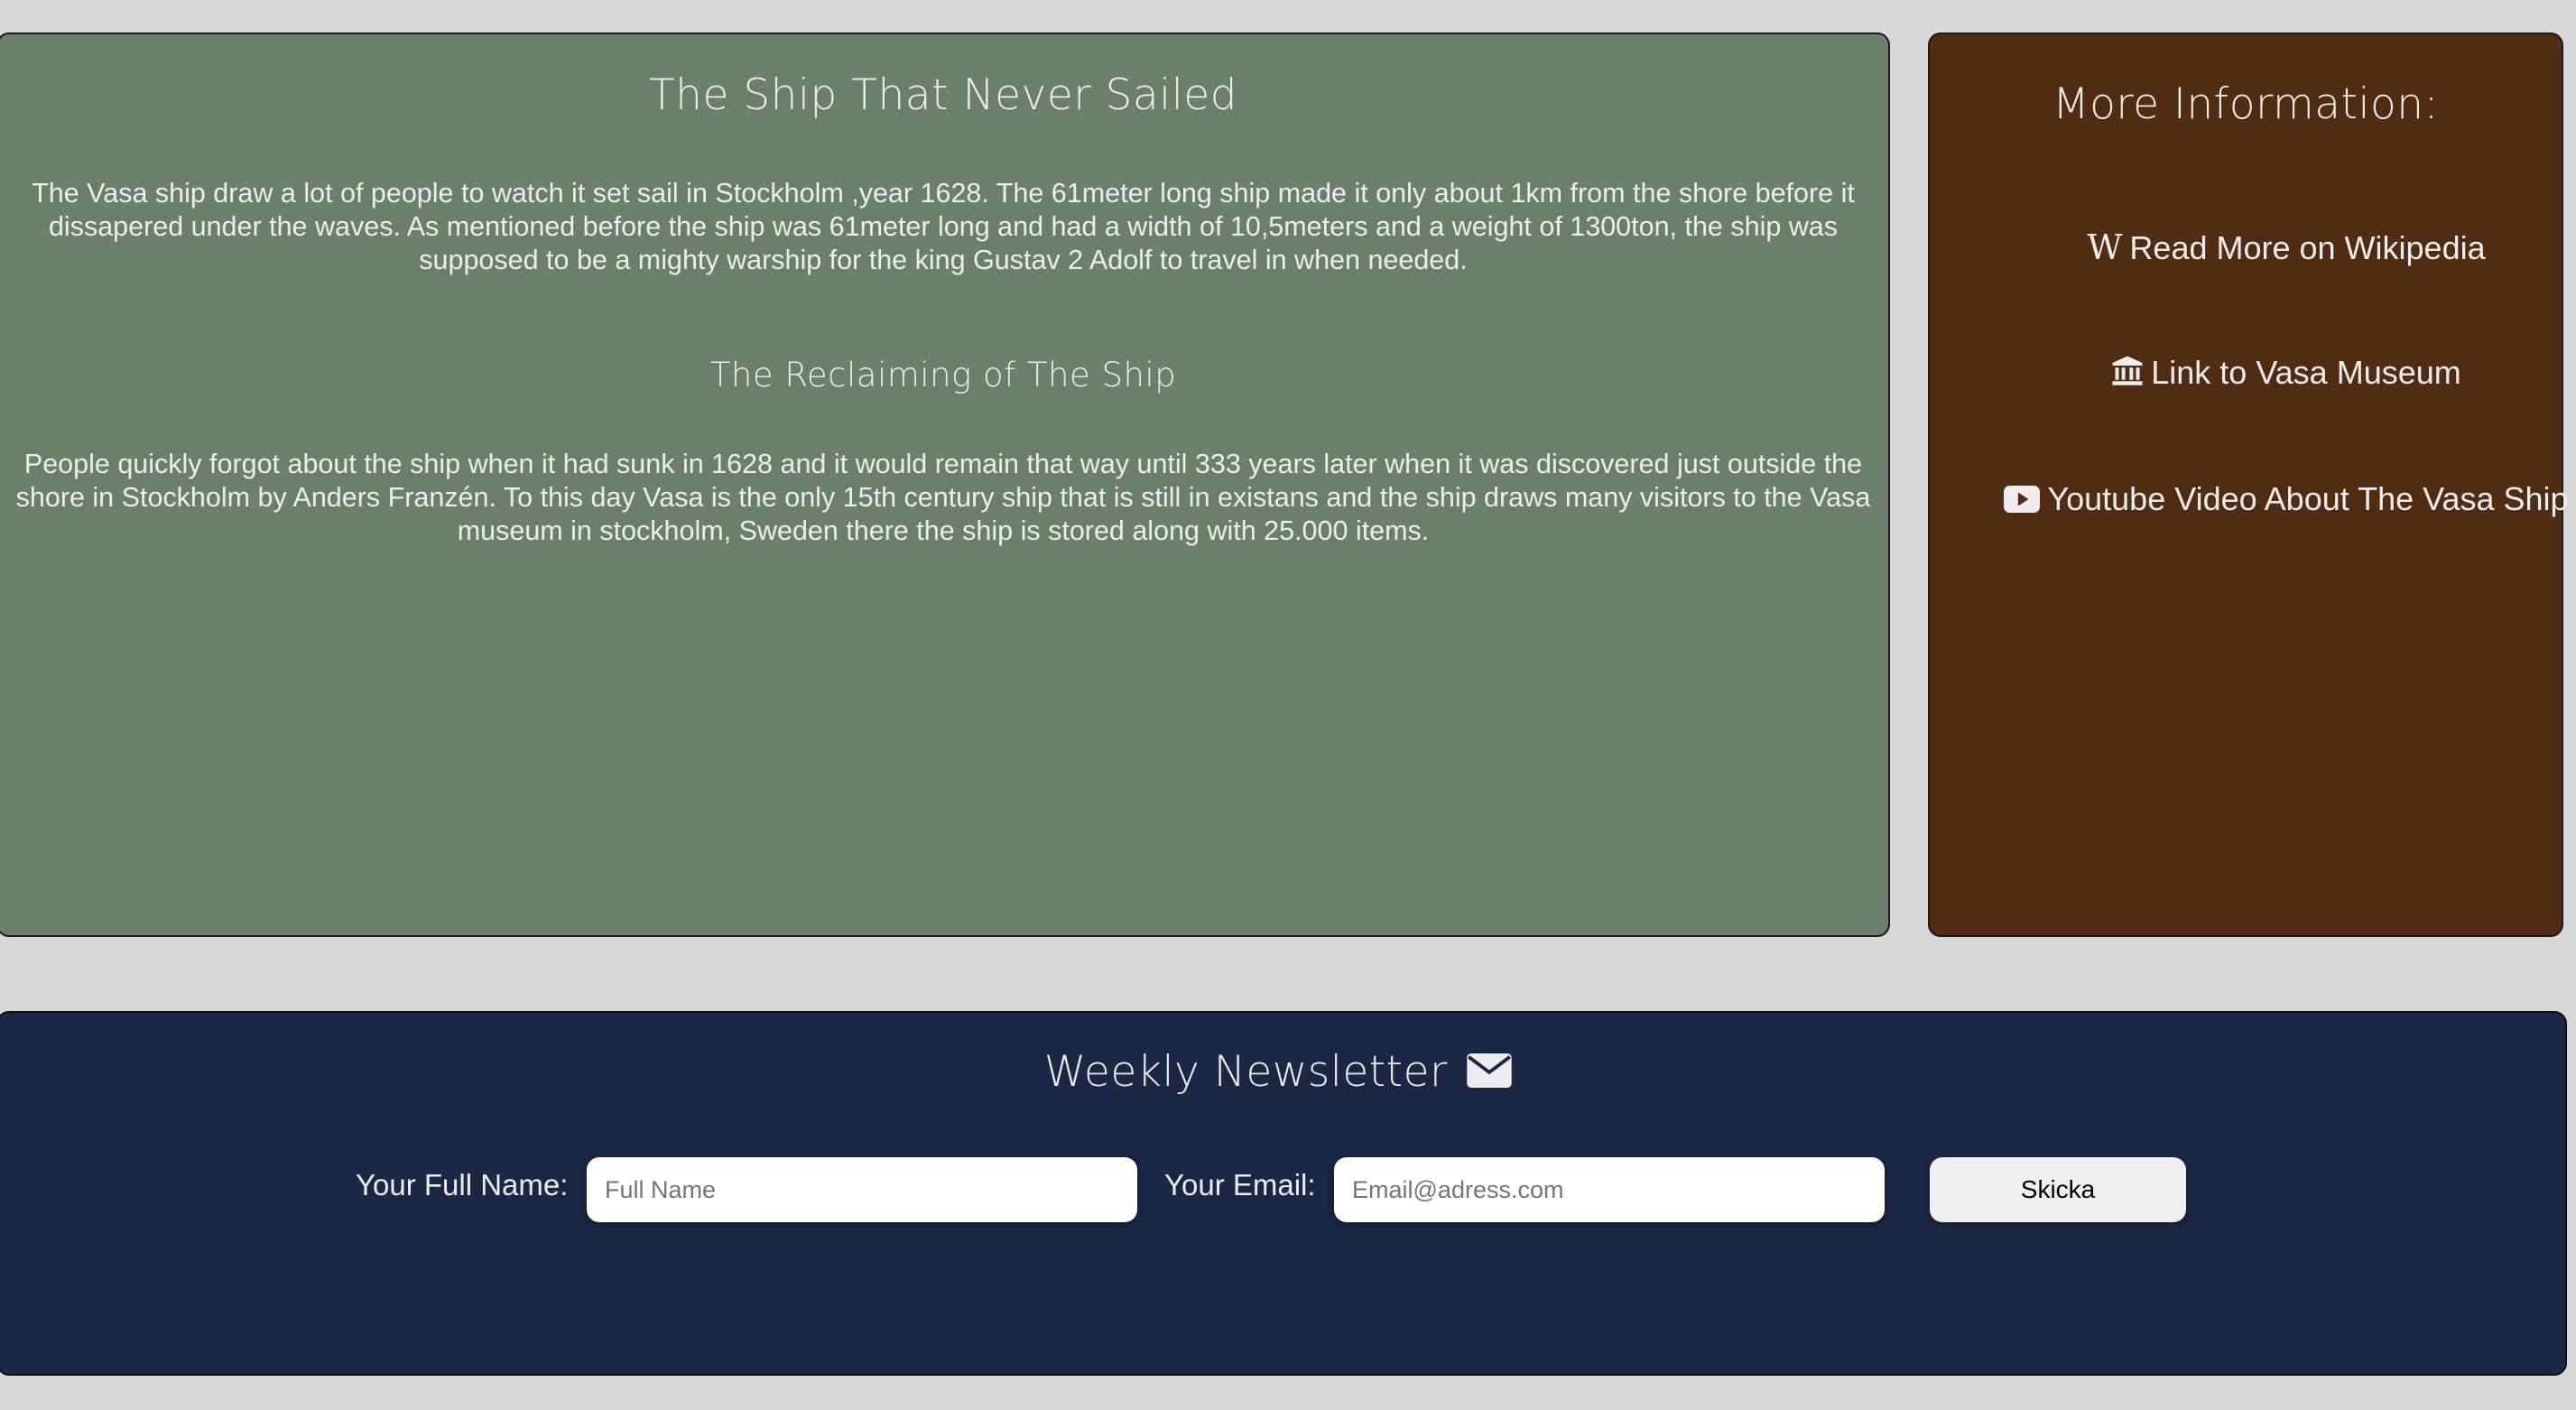 This screenshot has width=2576, height=1410. I want to click on email-input, so click(1609, 1189).